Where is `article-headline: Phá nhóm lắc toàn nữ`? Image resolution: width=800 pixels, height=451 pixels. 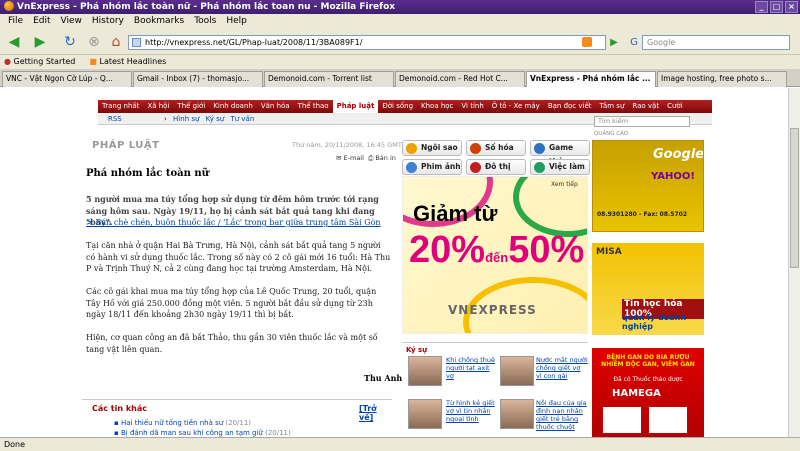 article-headline: Phá nhóm lắc toàn nữ is located at coordinates (147, 173).